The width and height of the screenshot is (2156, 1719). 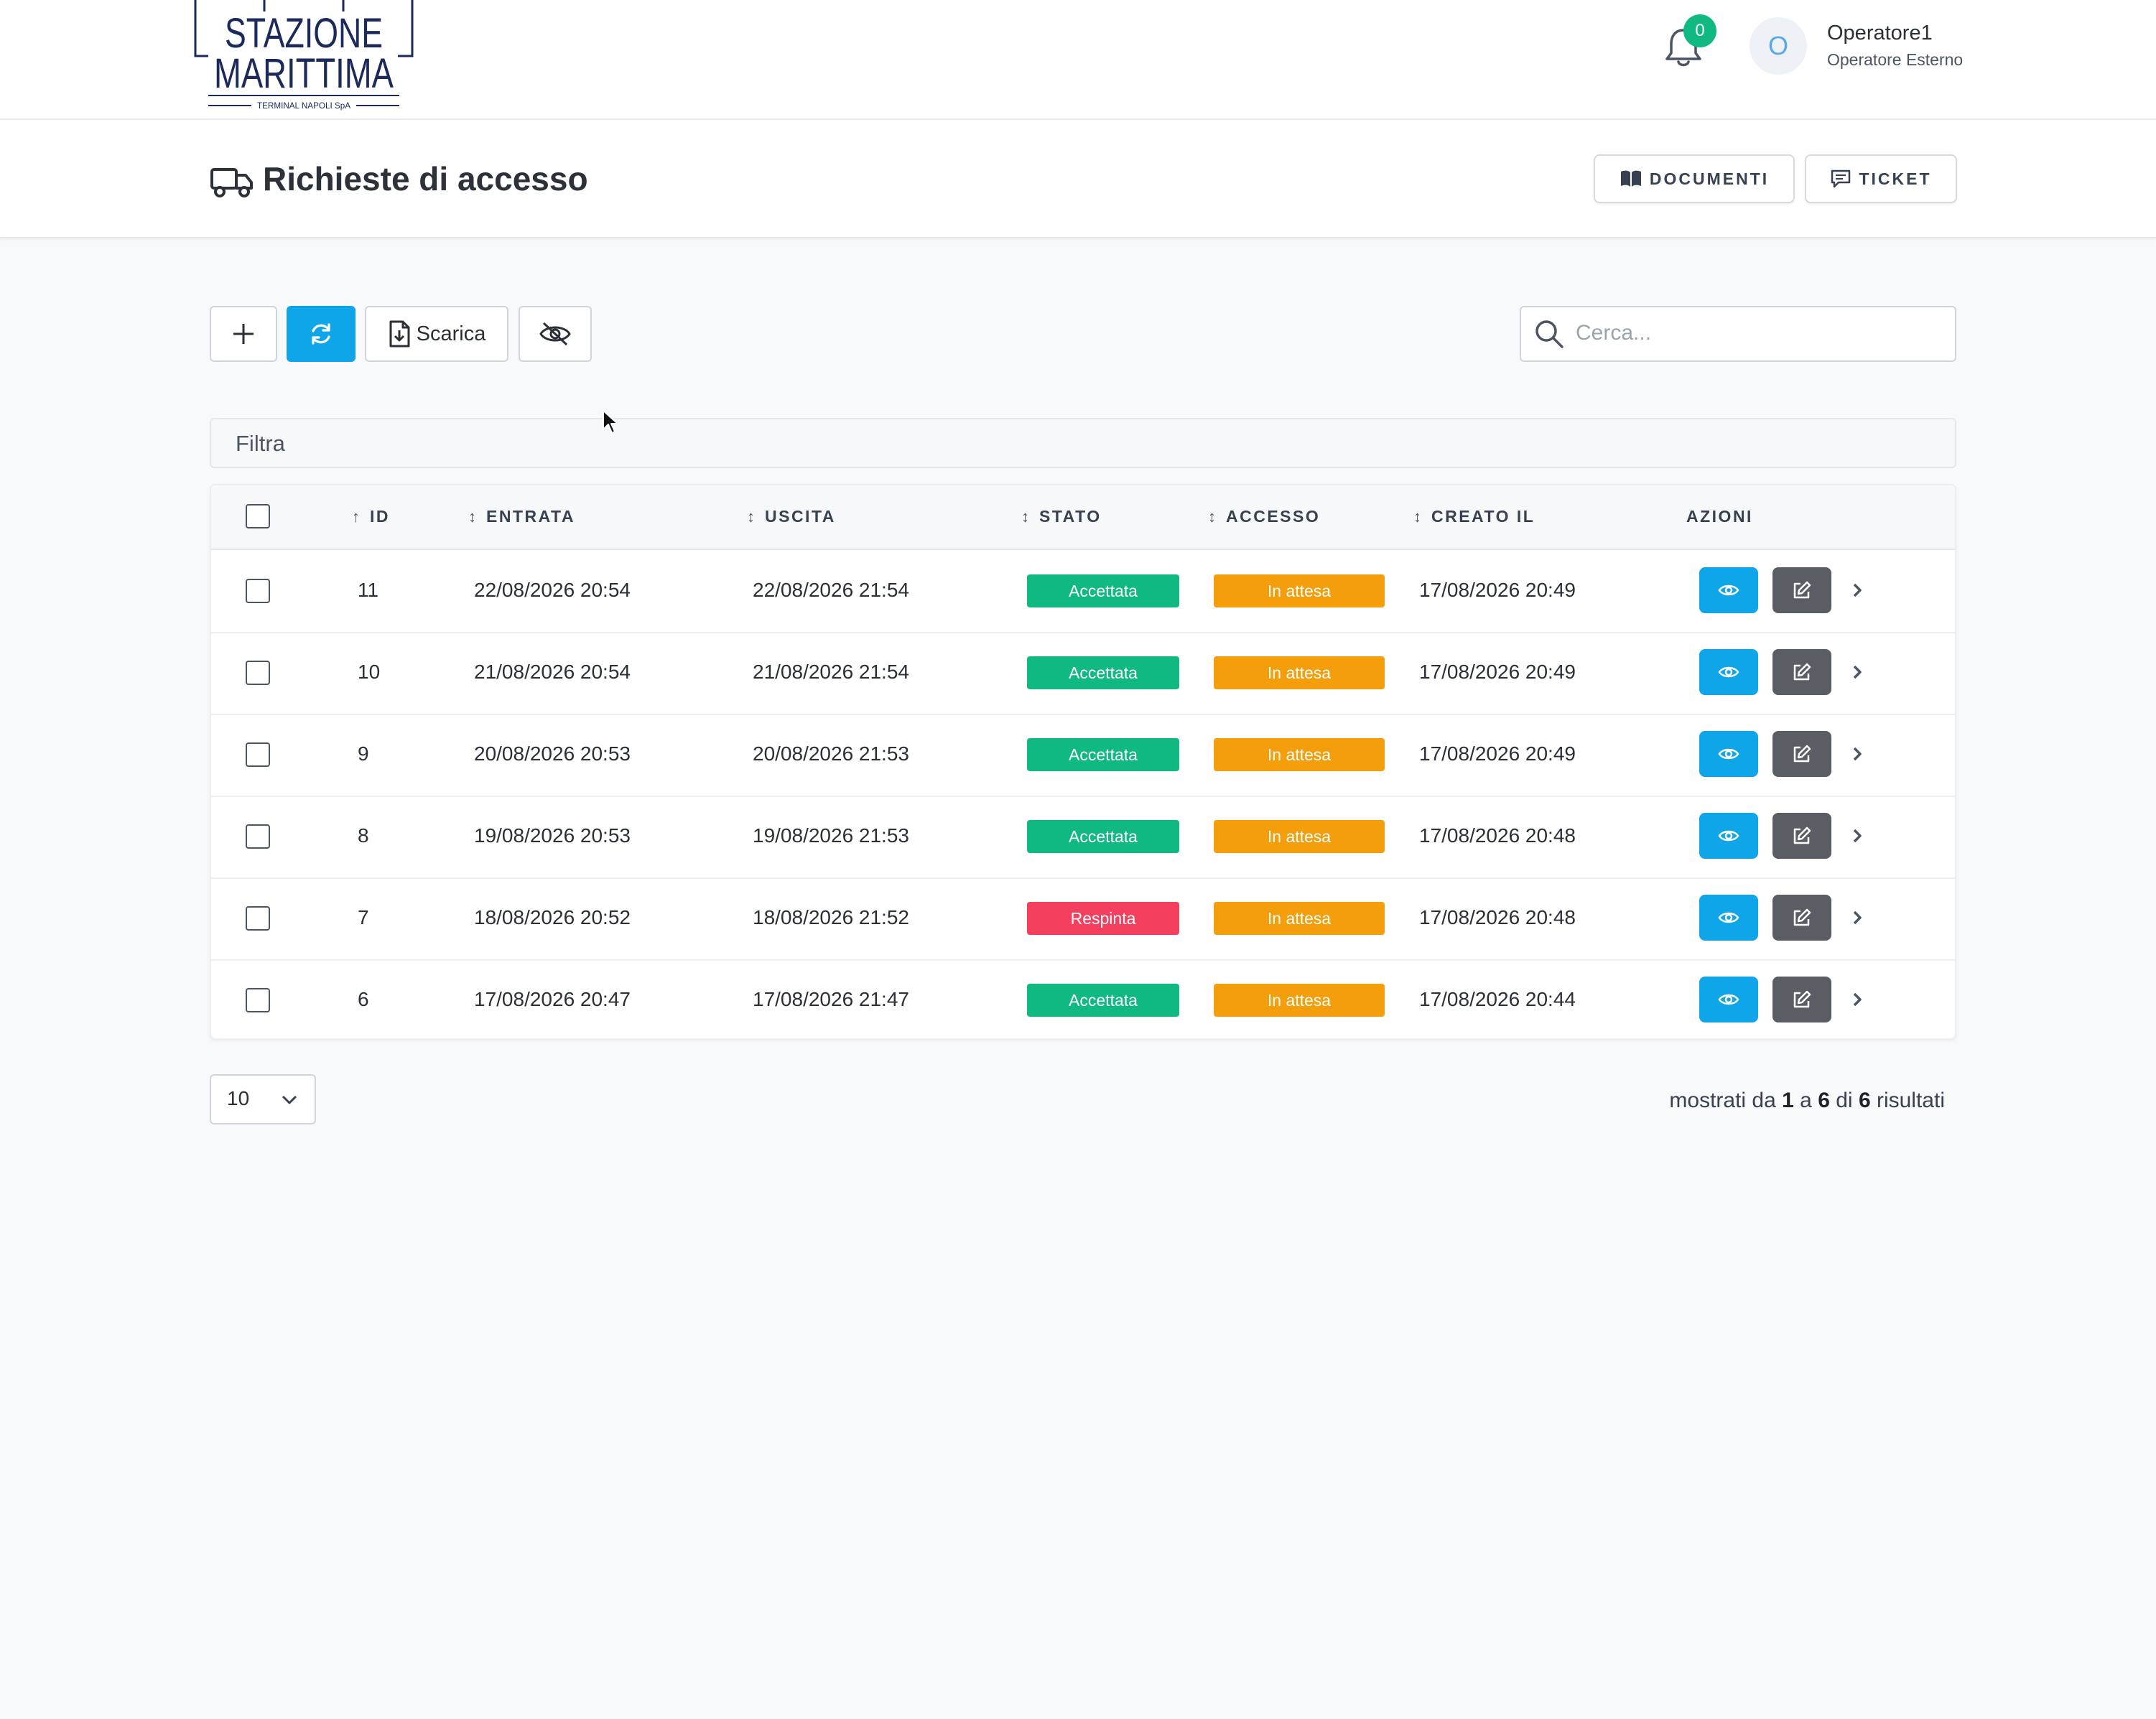 I want to click on user-name: Operatore1, so click(x=1880, y=33).